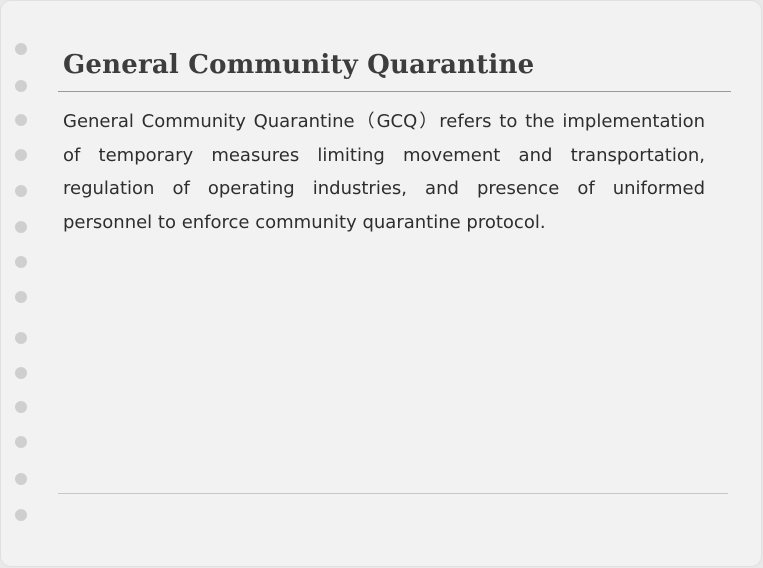 The width and height of the screenshot is (763, 568). Describe the element at coordinates (299, 65) in the screenshot. I see `note-title: General Community Quarantine` at that location.